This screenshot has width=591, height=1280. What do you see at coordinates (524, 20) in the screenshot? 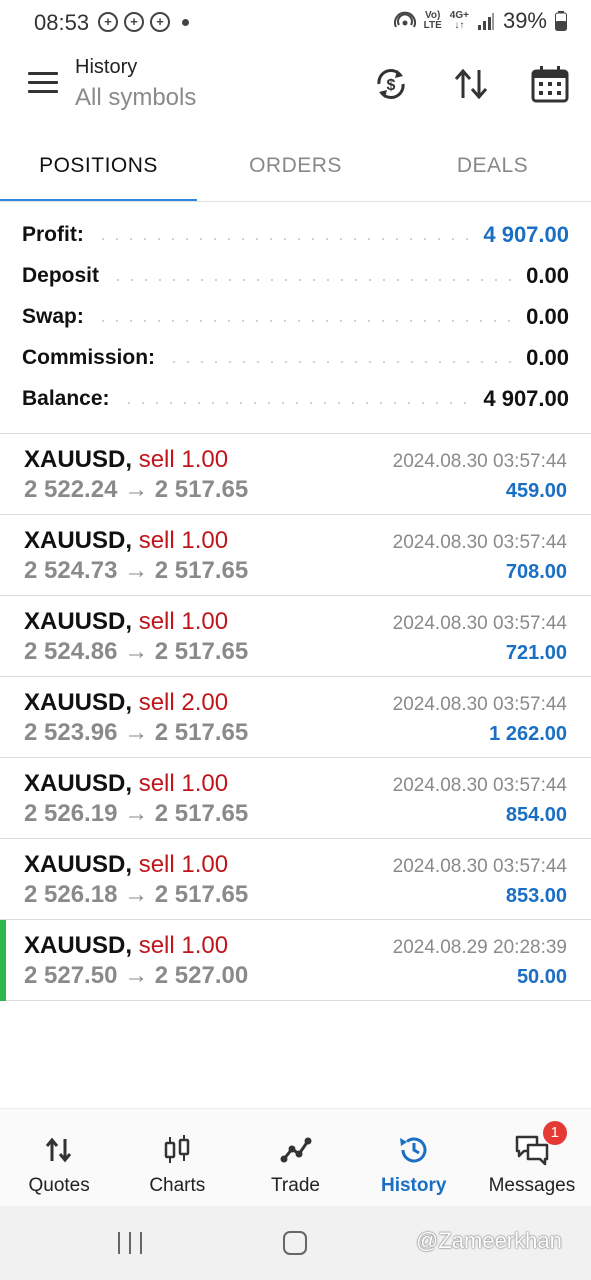
I see `battery-percent: 39%` at bounding box center [524, 20].